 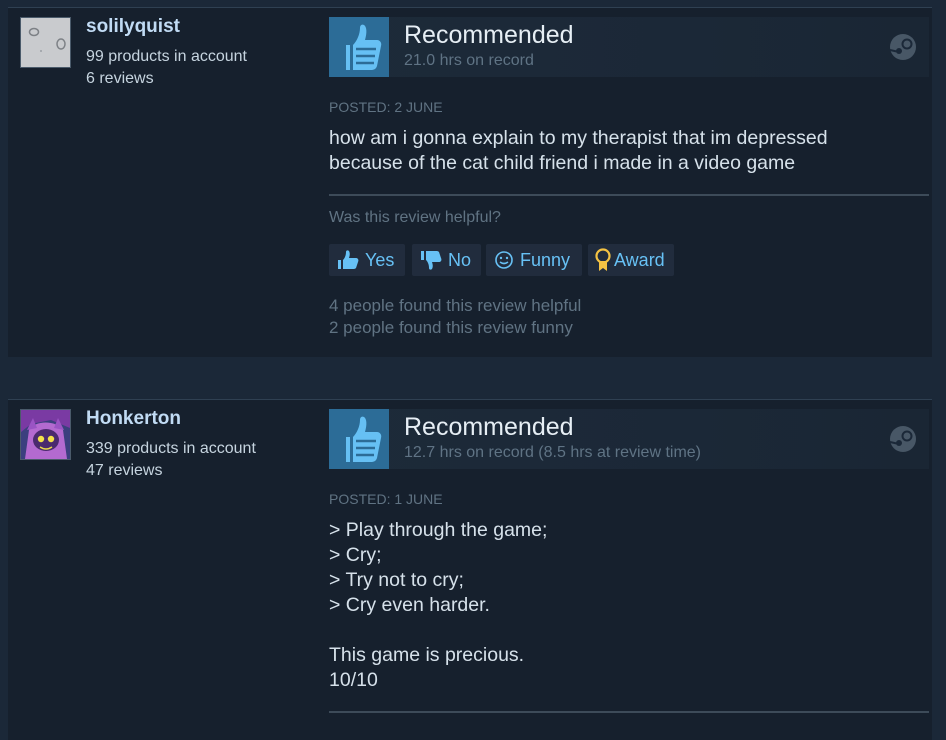 What do you see at coordinates (380, 259) in the screenshot?
I see `yes-label: Yes` at bounding box center [380, 259].